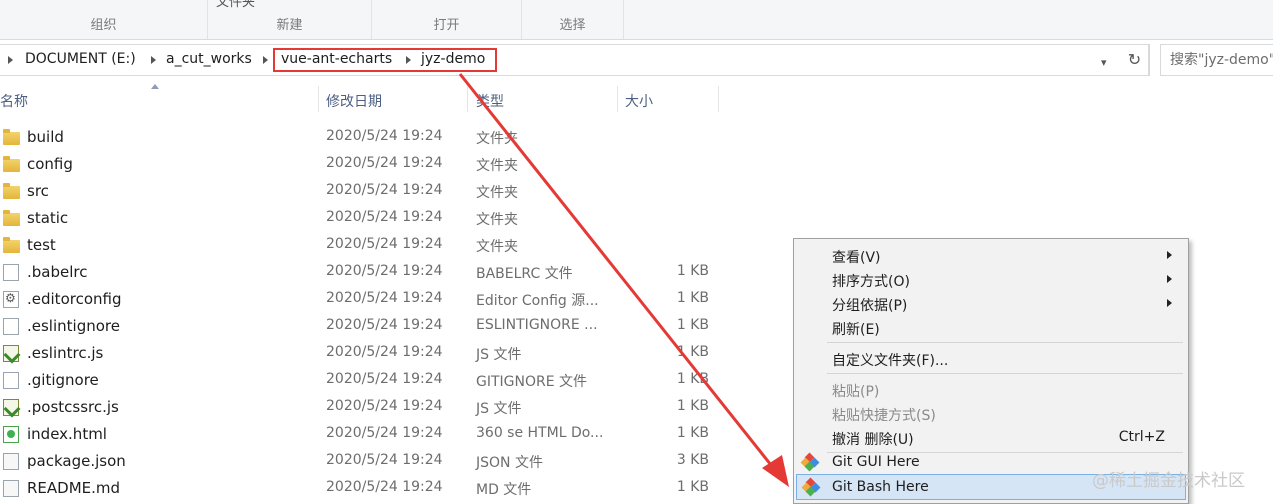 This screenshot has height=504, width=1273. I want to click on ribbon-group-new: 文件夹 新建, so click(290, 19).